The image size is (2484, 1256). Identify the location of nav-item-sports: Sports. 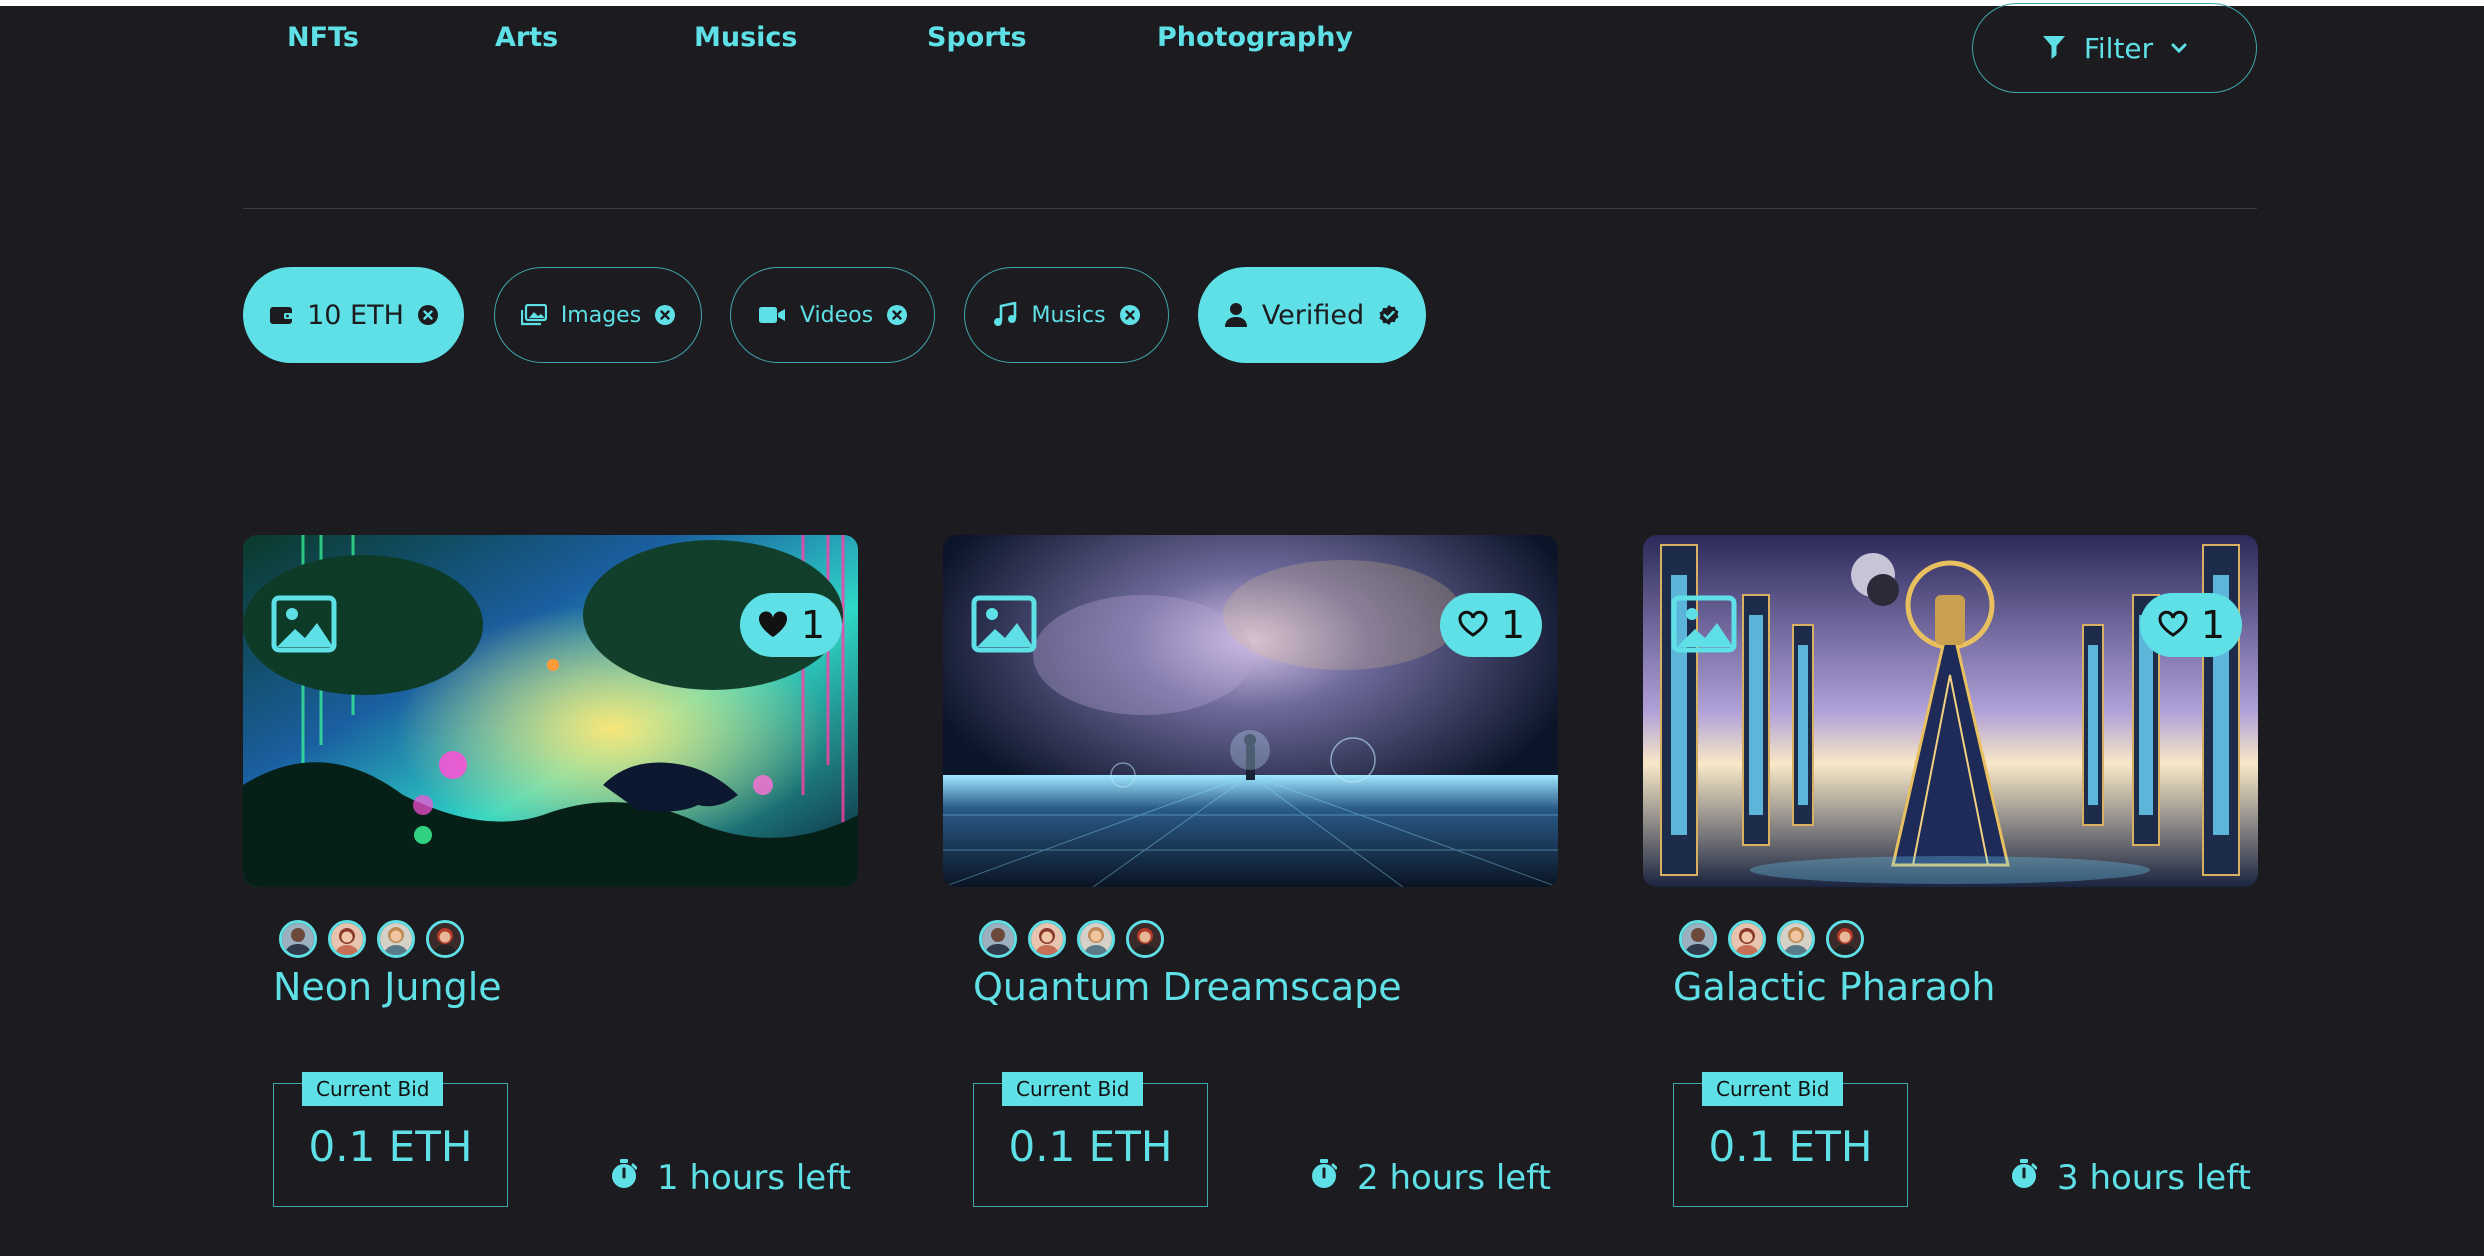
(977, 37).